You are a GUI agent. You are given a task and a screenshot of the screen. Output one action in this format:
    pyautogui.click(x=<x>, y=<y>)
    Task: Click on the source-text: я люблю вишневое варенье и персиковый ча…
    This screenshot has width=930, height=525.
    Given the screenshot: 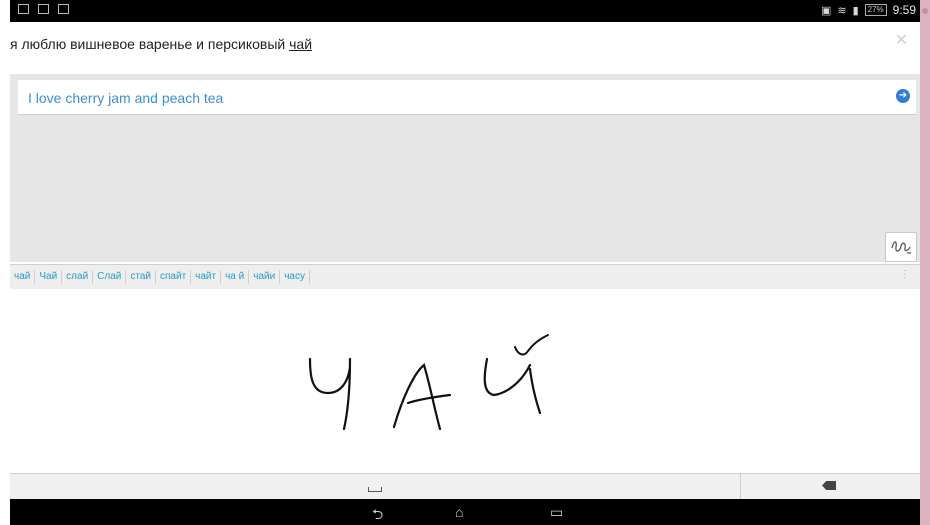 What is the action you would take?
    pyautogui.click(x=161, y=44)
    